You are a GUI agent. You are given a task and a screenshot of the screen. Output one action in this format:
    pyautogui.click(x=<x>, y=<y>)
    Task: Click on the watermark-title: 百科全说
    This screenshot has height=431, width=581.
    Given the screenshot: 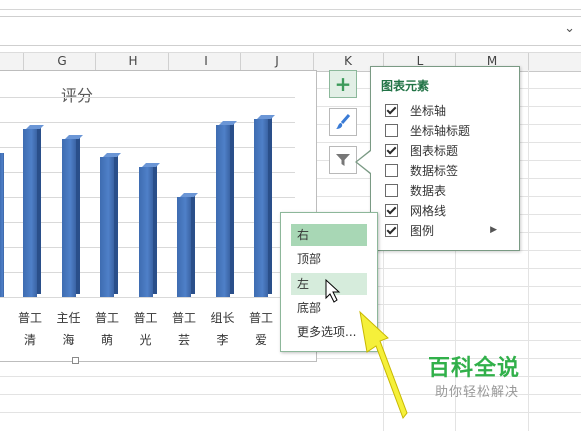 What is the action you would take?
    pyautogui.click(x=474, y=368)
    